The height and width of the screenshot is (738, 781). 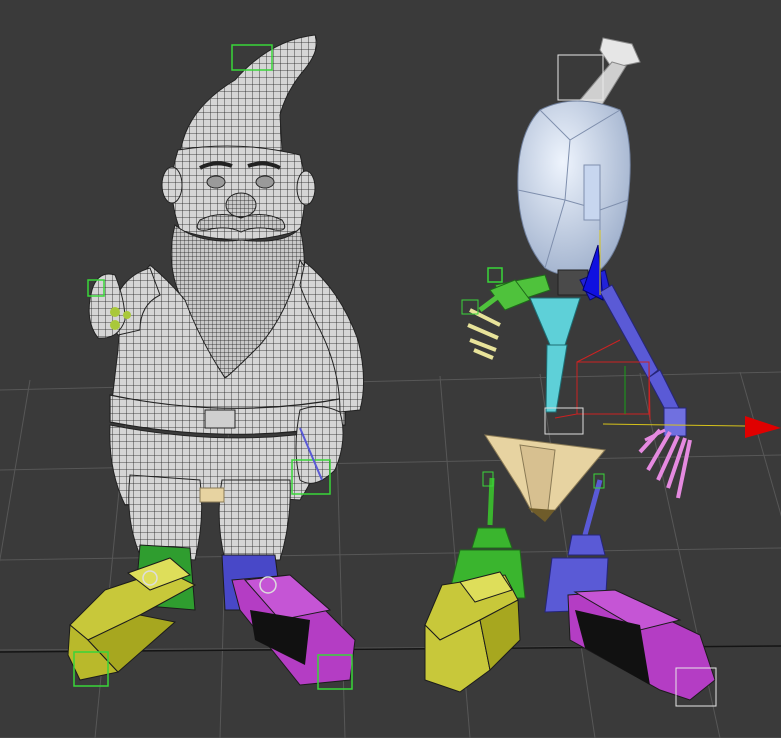 I want to click on gnome-belt-buckle, so click(x=220, y=419).